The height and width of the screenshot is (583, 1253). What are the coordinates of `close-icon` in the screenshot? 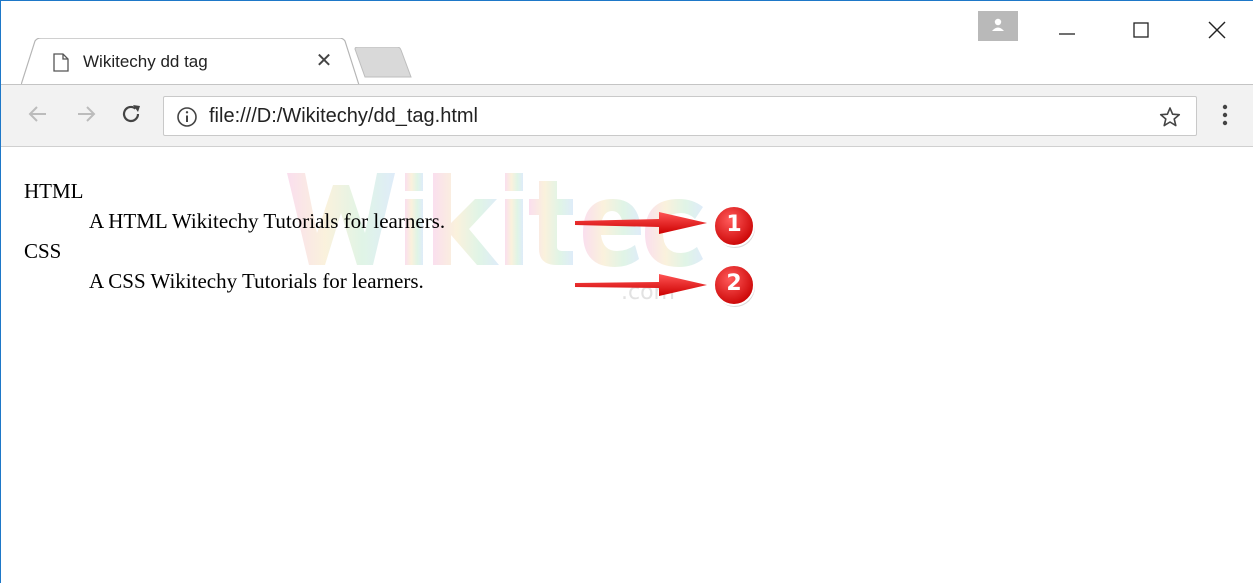 It's located at (1217, 30).